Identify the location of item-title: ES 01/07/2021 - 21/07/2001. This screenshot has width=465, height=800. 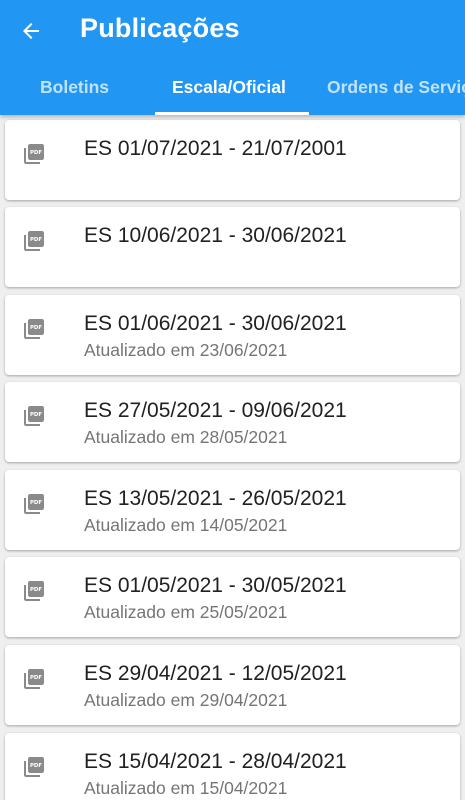
(215, 148).